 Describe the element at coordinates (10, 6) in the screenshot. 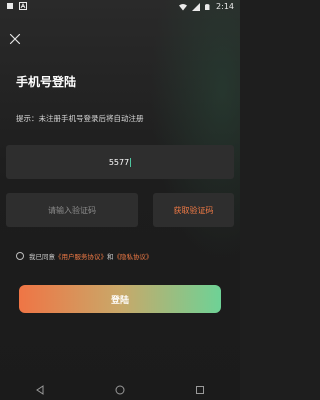

I see `notification-square-icon` at that location.